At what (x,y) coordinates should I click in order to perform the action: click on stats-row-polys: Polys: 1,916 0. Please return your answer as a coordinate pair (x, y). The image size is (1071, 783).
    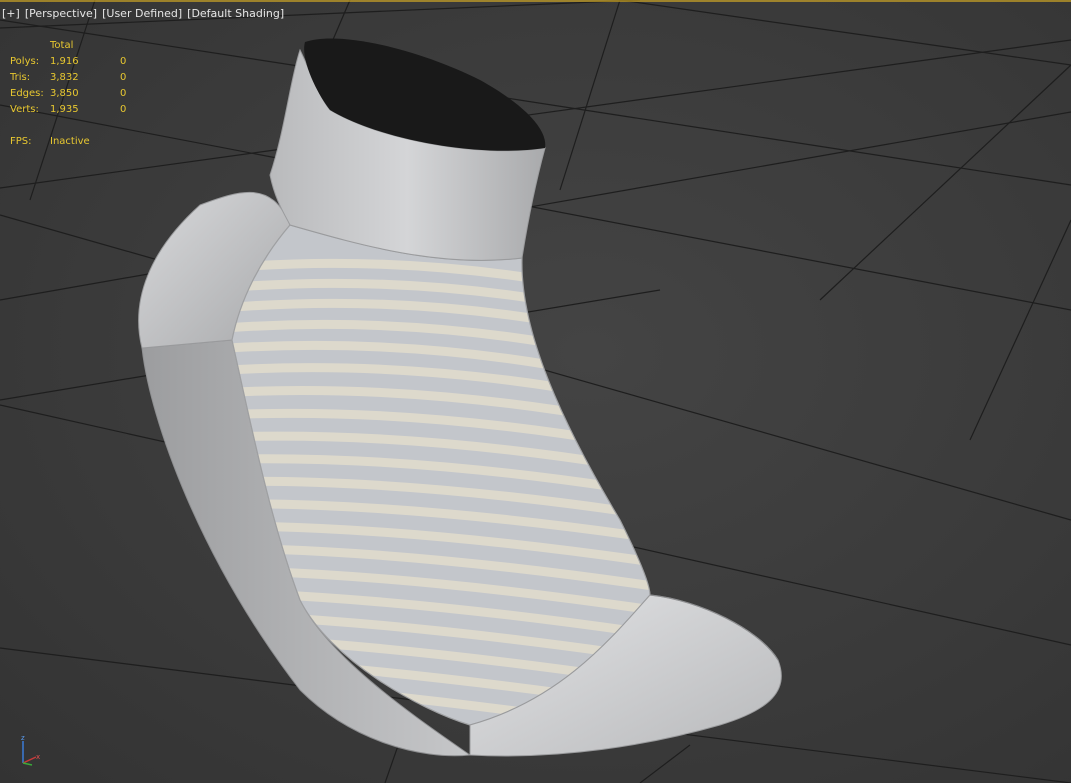
    Looking at the image, I should click on (75, 62).